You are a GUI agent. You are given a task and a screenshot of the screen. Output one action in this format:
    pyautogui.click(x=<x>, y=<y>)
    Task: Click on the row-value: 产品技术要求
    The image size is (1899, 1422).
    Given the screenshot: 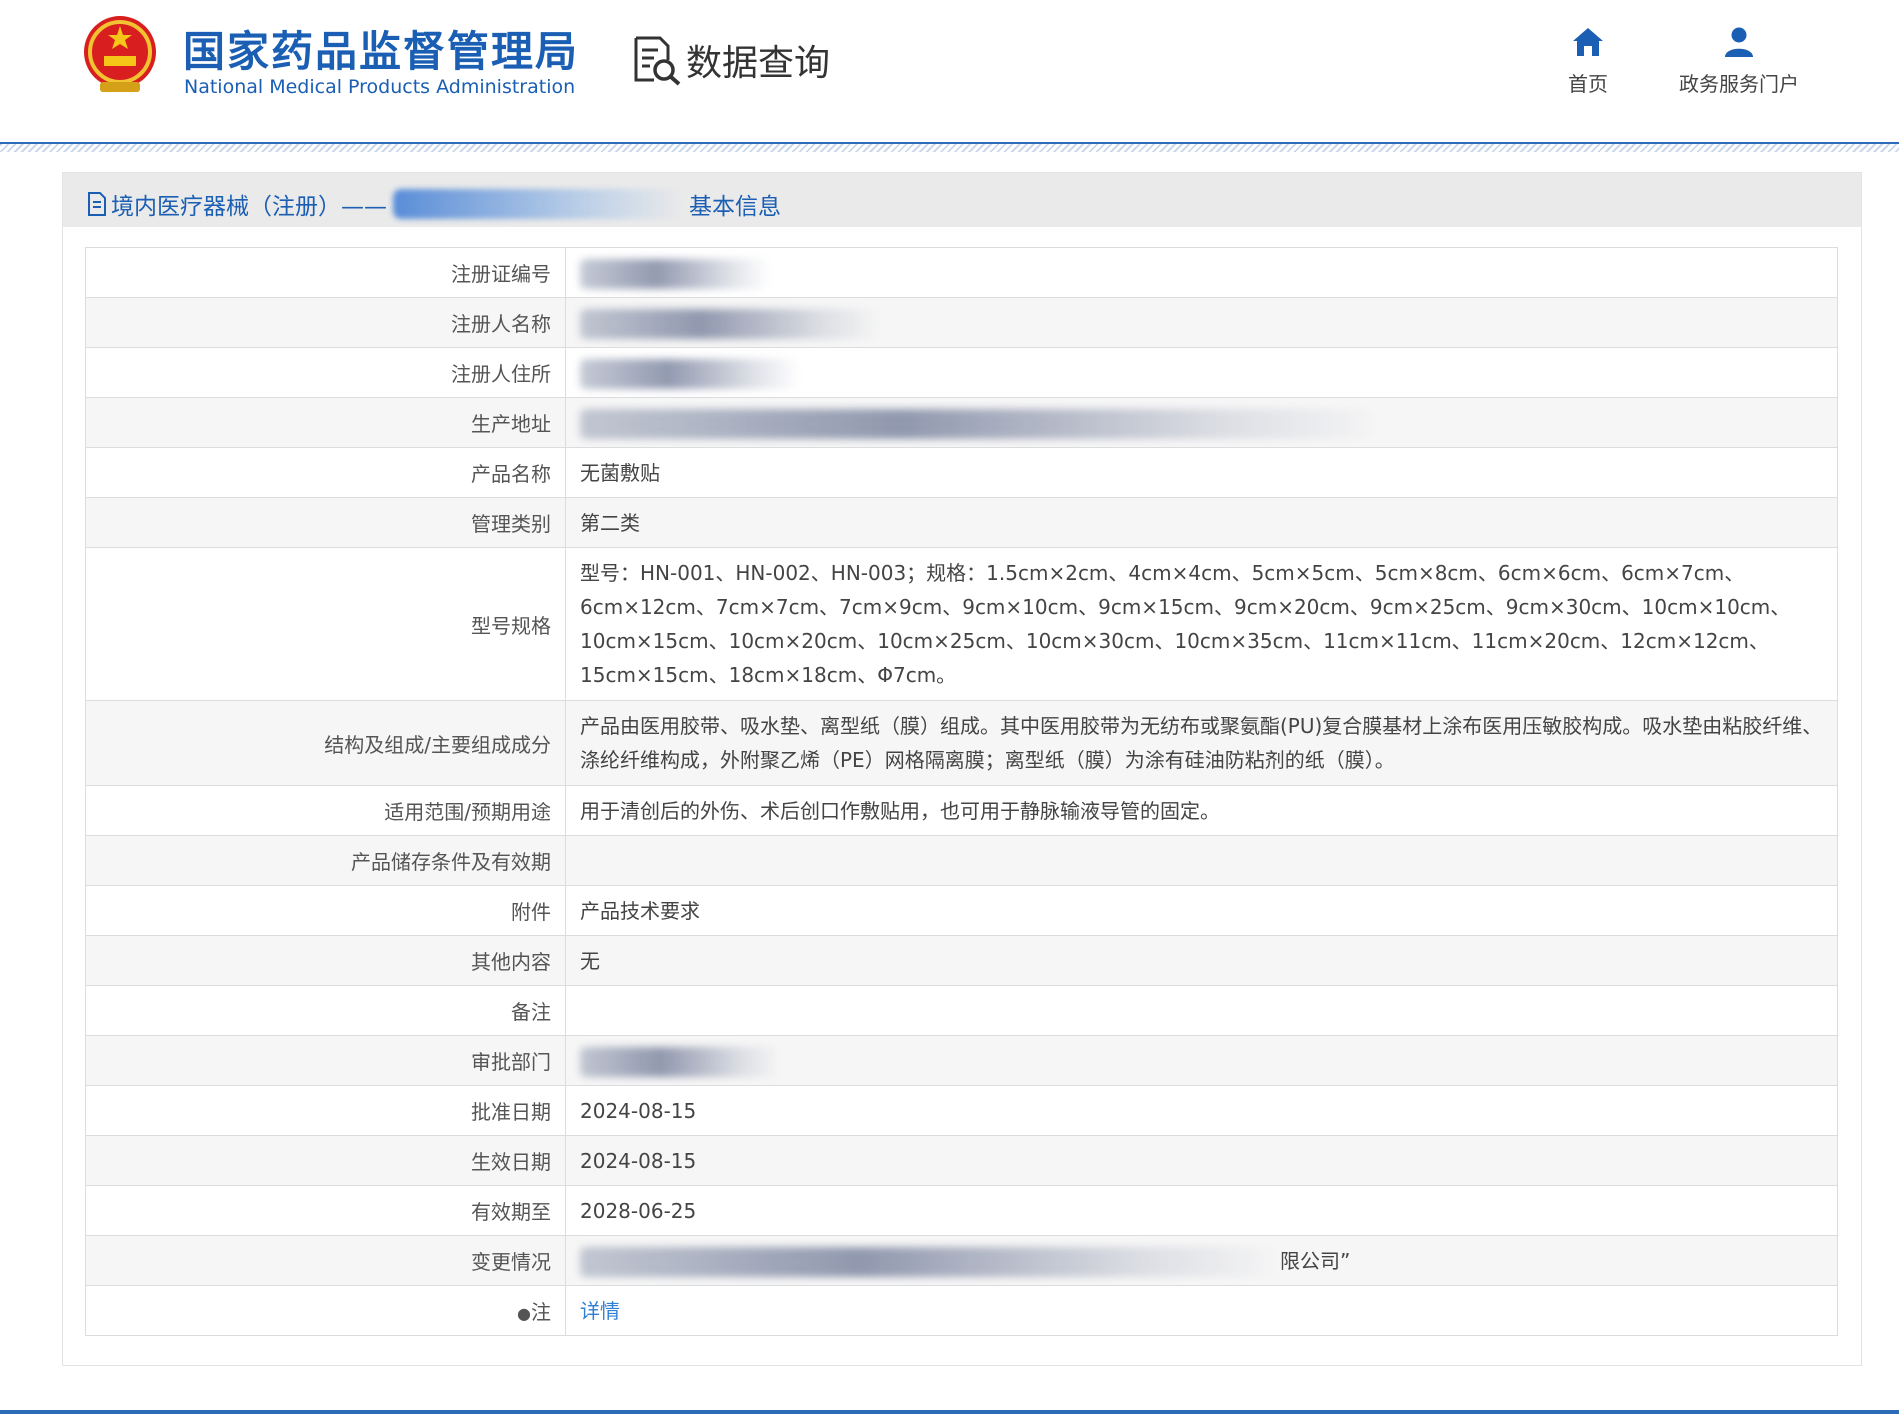 What is the action you would take?
    pyautogui.click(x=1201, y=910)
    